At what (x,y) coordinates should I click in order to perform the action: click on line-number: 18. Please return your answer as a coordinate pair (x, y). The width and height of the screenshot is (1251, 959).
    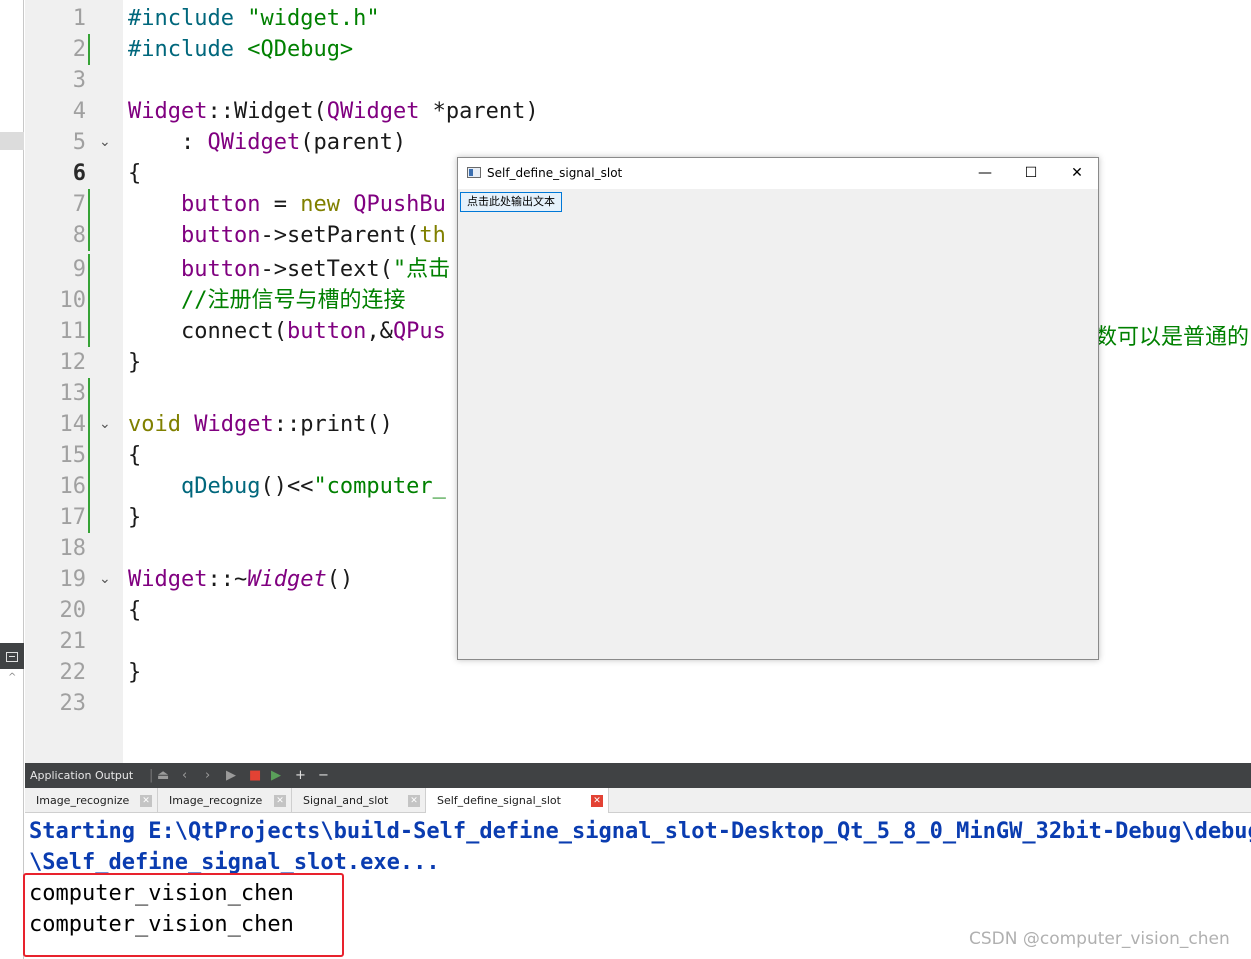
    Looking at the image, I should click on (73, 548).